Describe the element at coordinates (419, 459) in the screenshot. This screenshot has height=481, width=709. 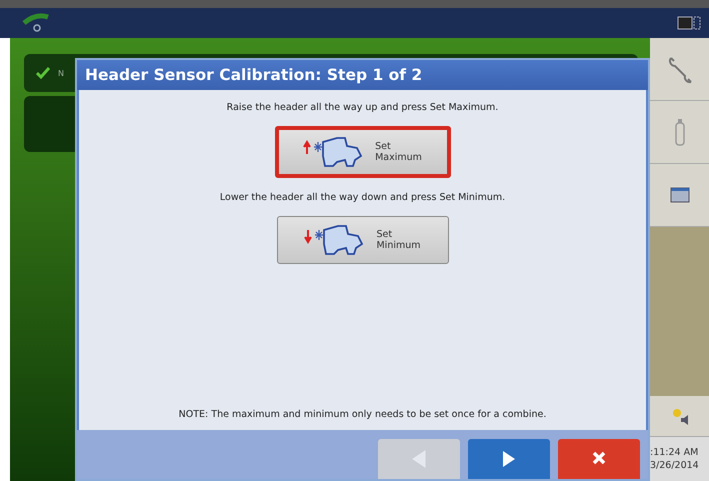
I see `left-triangle-icon` at that location.